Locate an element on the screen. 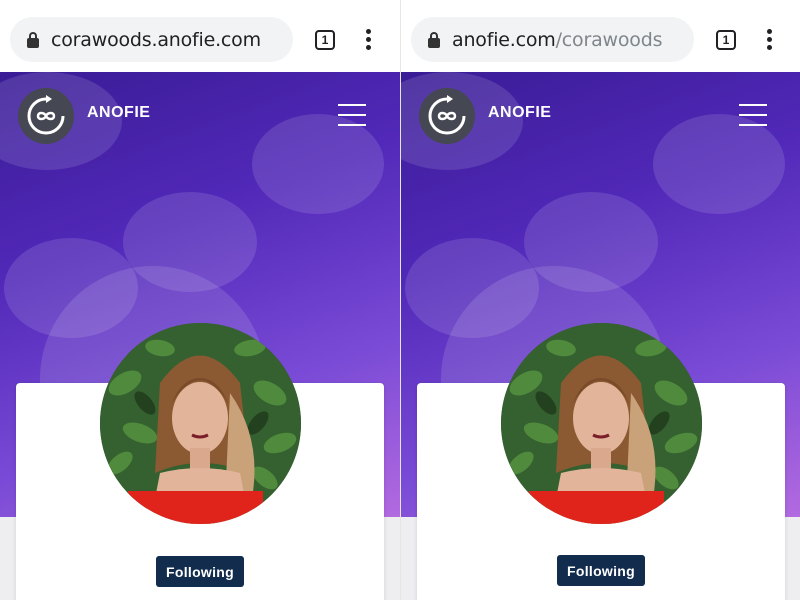 The image size is (800, 600). address-bar: corawoods.anofie.com is located at coordinates (151, 39).